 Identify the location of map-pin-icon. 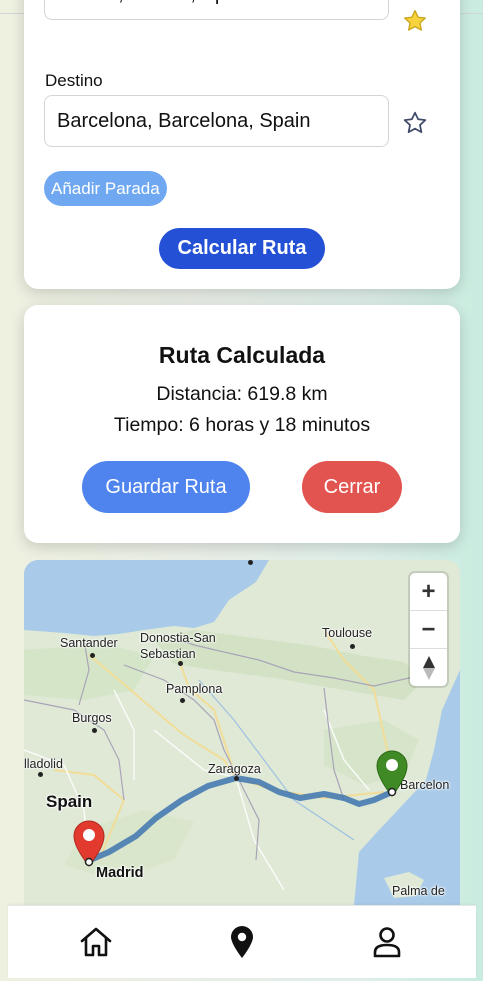
(242, 942).